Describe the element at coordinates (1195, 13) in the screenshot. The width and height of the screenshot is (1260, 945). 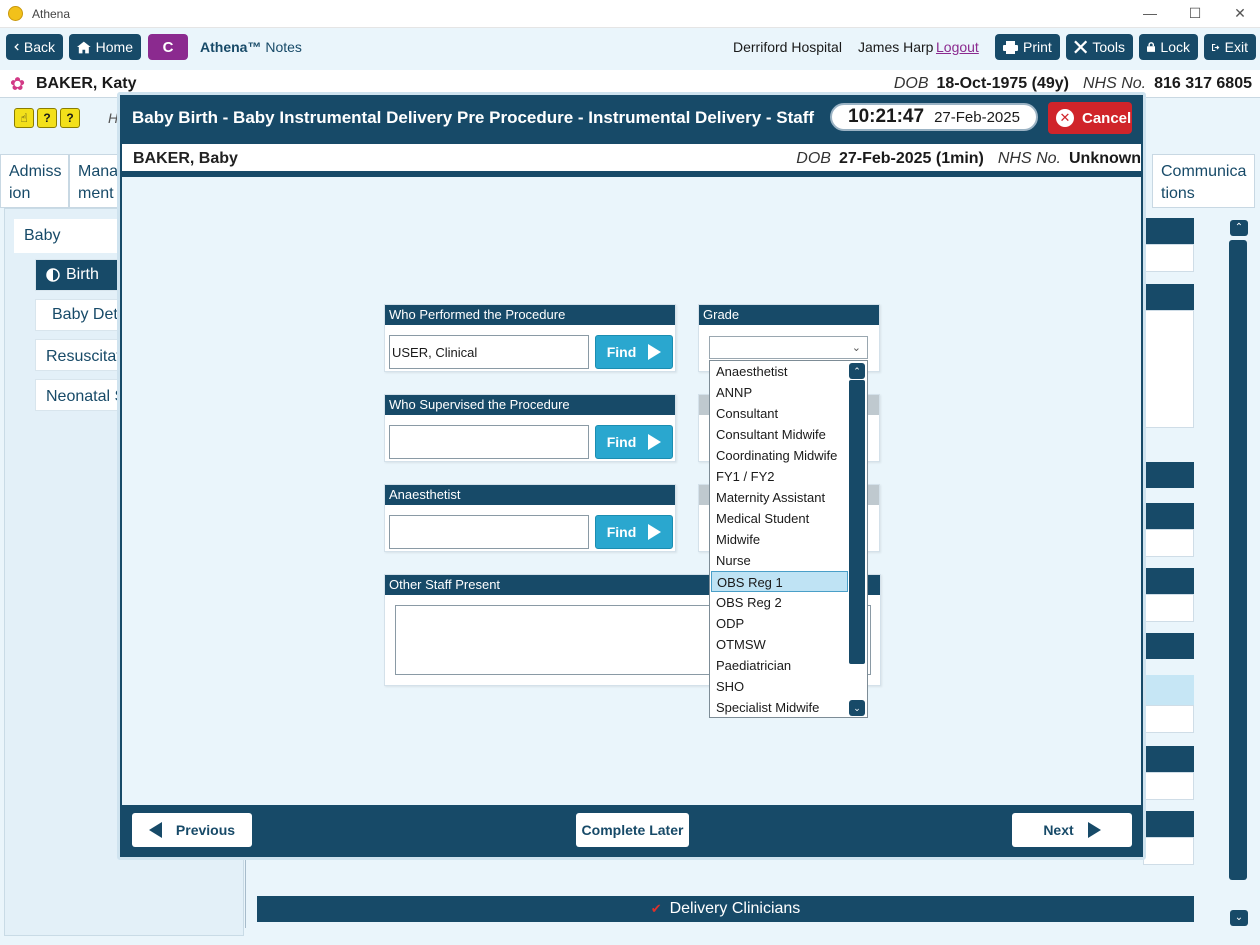
I see `maximize-icon: ☐` at that location.